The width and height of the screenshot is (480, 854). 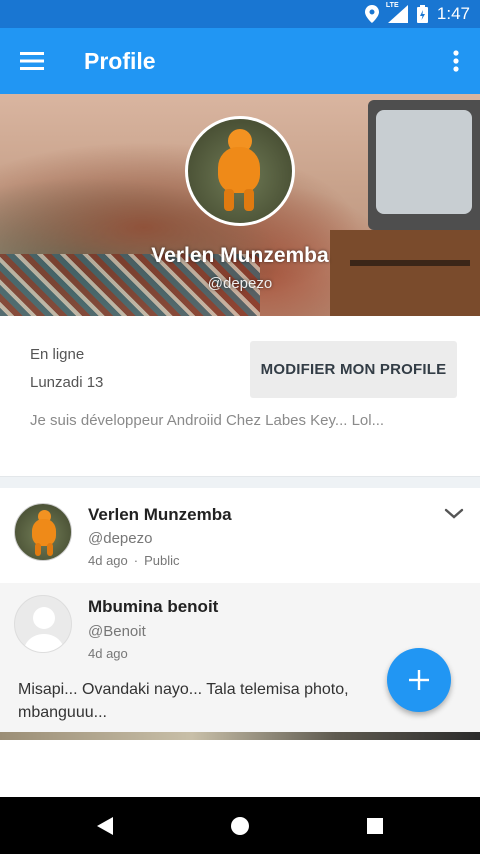 I want to click on chevron-down-icon, so click(x=454, y=514).